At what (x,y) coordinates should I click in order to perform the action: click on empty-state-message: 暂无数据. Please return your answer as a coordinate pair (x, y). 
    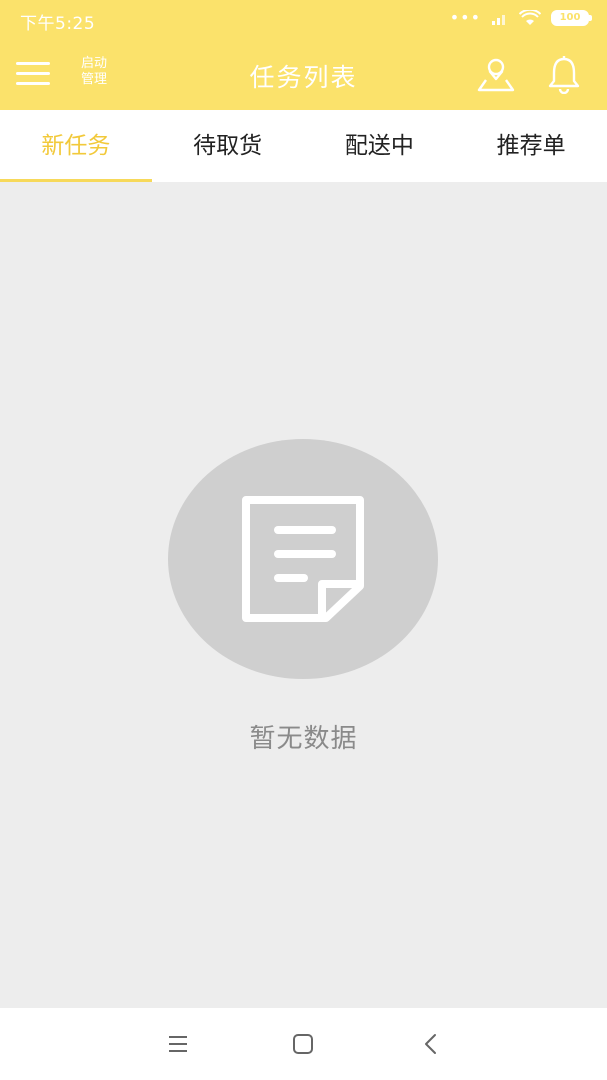
    Looking at the image, I should click on (303, 739).